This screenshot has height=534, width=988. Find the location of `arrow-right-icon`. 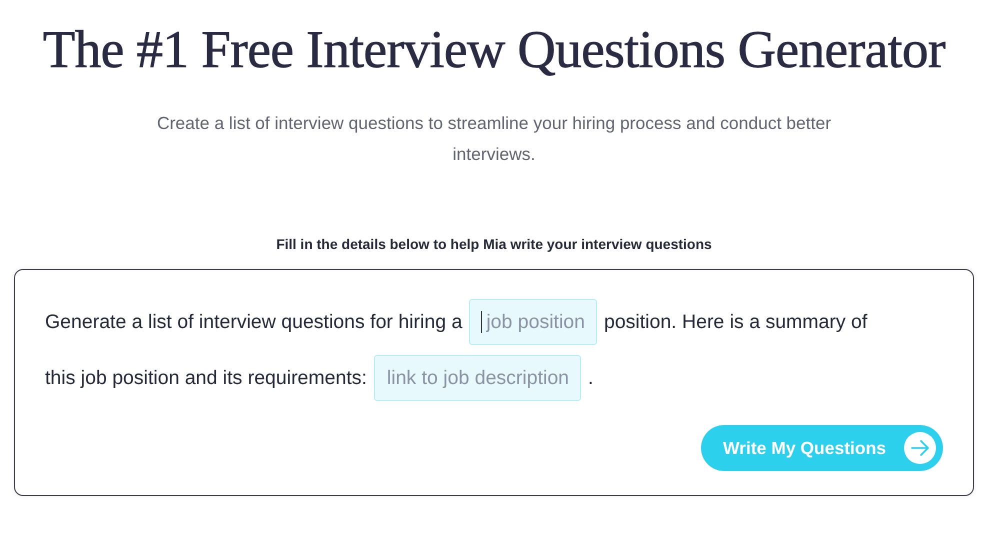

arrow-right-icon is located at coordinates (920, 448).